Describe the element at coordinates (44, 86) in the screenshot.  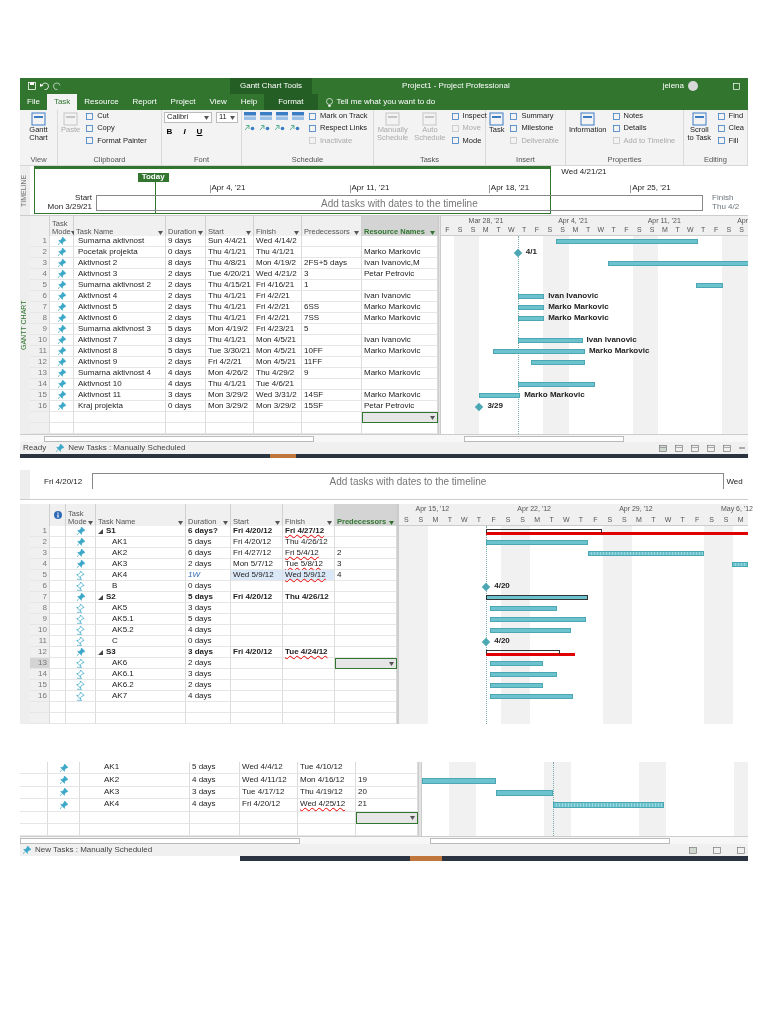
I see `undo-icon` at that location.